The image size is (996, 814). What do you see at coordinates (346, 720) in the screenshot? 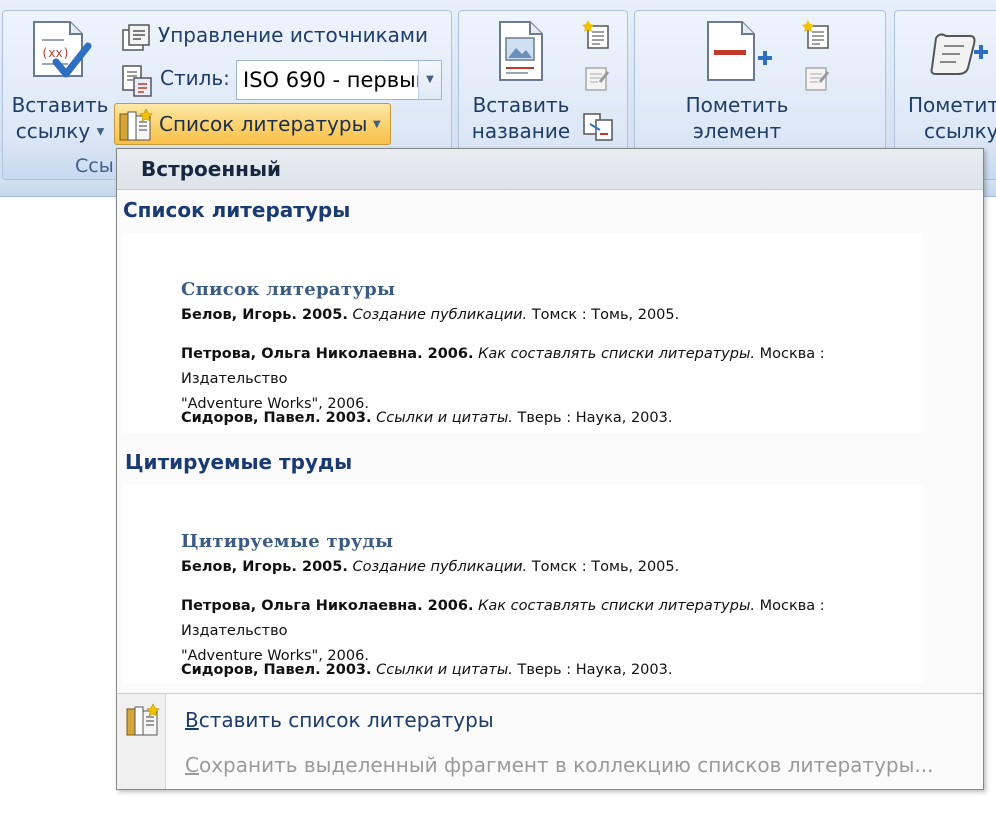
I see `menu-item-label: ставить список литературы` at bounding box center [346, 720].